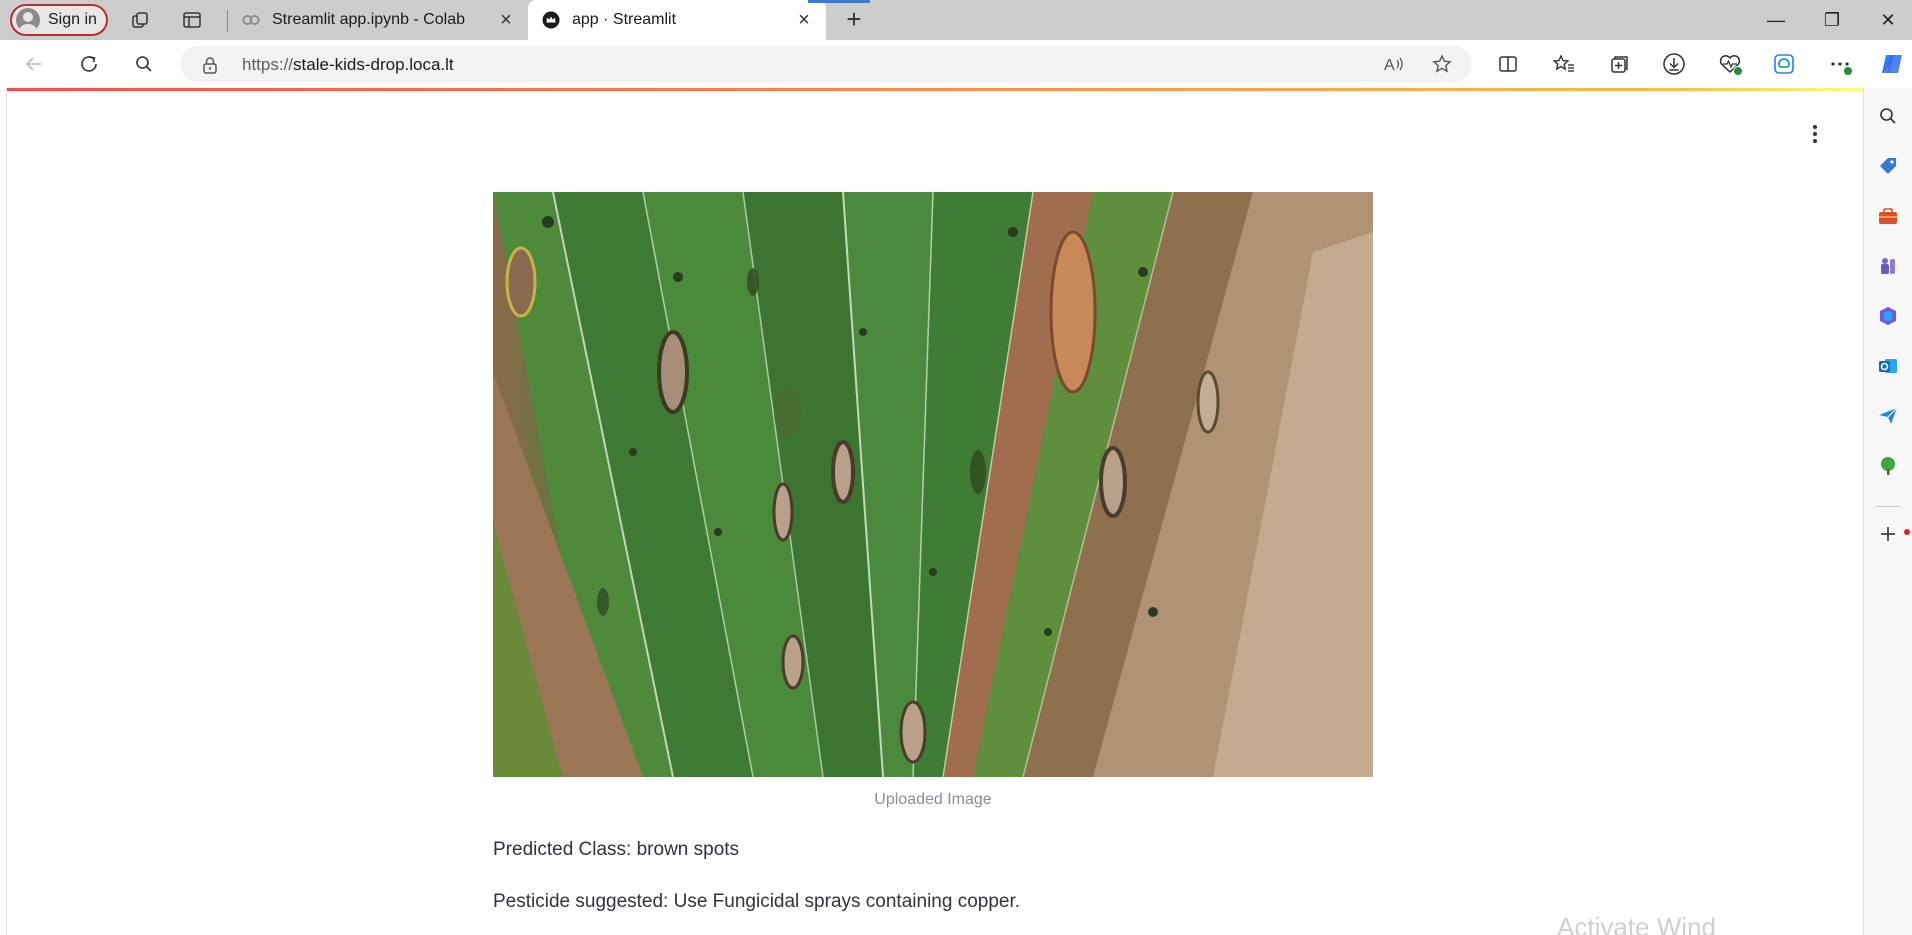 Image resolution: width=1912 pixels, height=935 pixels. What do you see at coordinates (1840, 64) in the screenshot?
I see `settings-more-icon` at bounding box center [1840, 64].